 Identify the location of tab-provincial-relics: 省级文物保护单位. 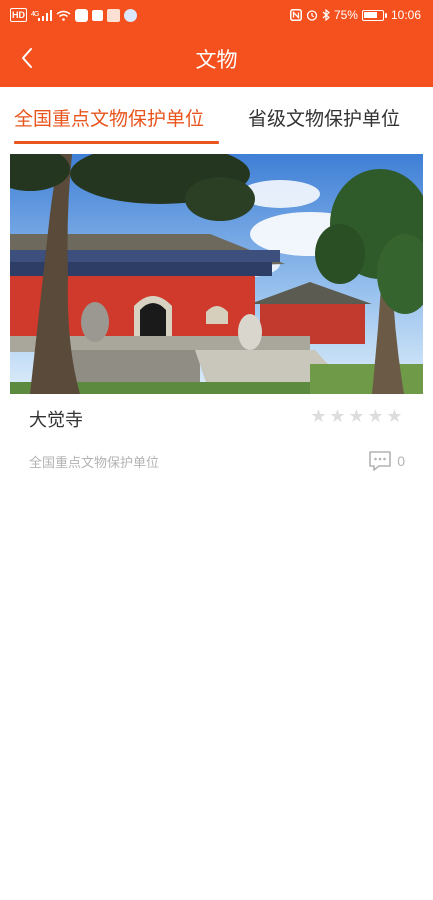
(324, 117).